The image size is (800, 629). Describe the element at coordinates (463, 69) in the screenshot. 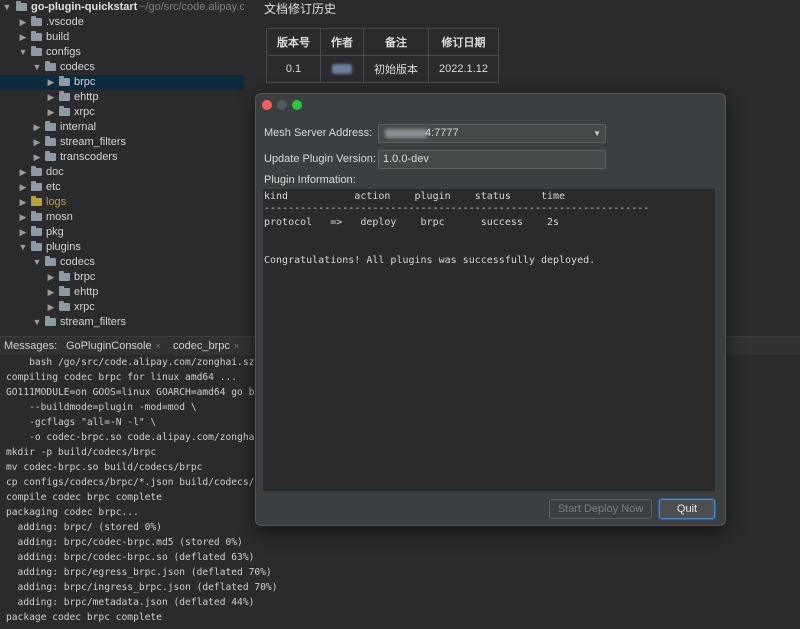

I see `cell-date: 2022.1.12` at that location.